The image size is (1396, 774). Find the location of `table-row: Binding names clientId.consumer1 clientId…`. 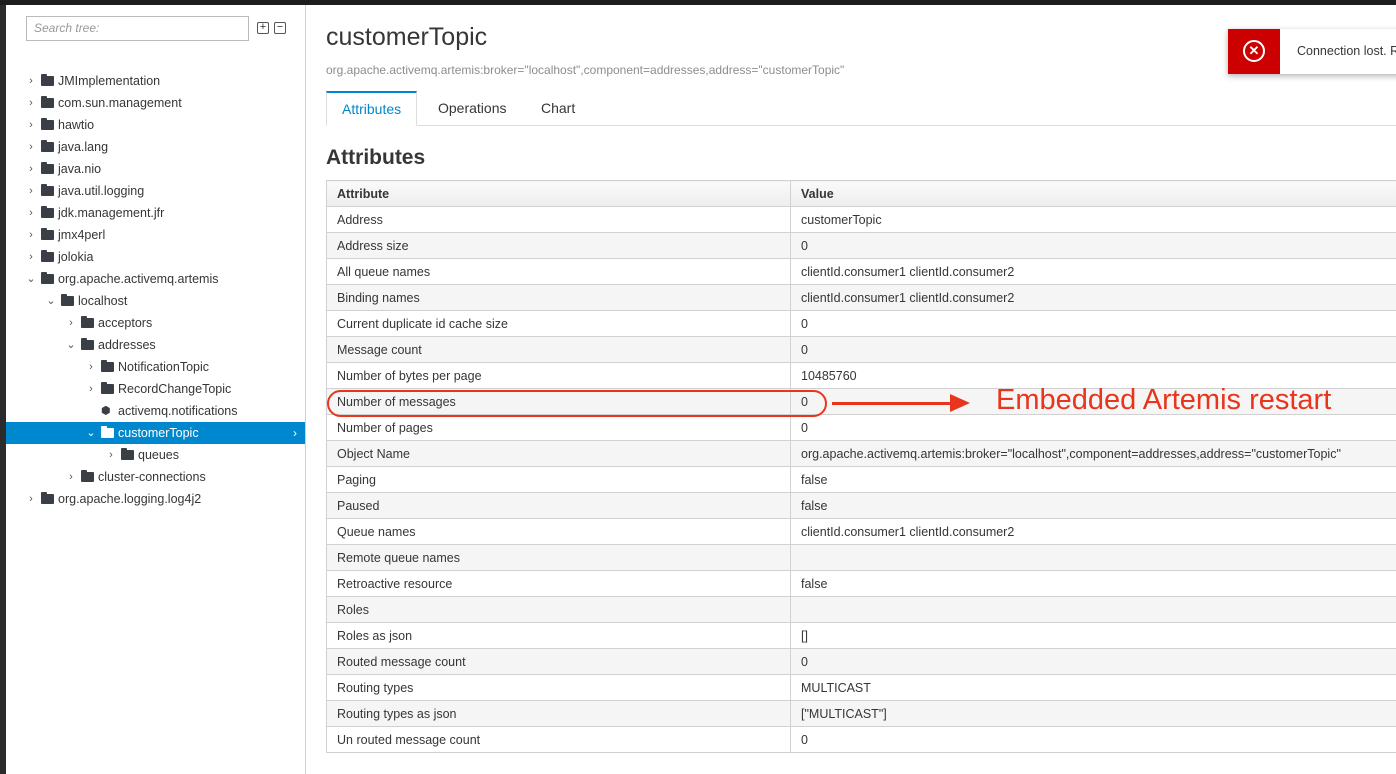

table-row: Binding names clientId.consumer1 clientId… is located at coordinates (861, 297).